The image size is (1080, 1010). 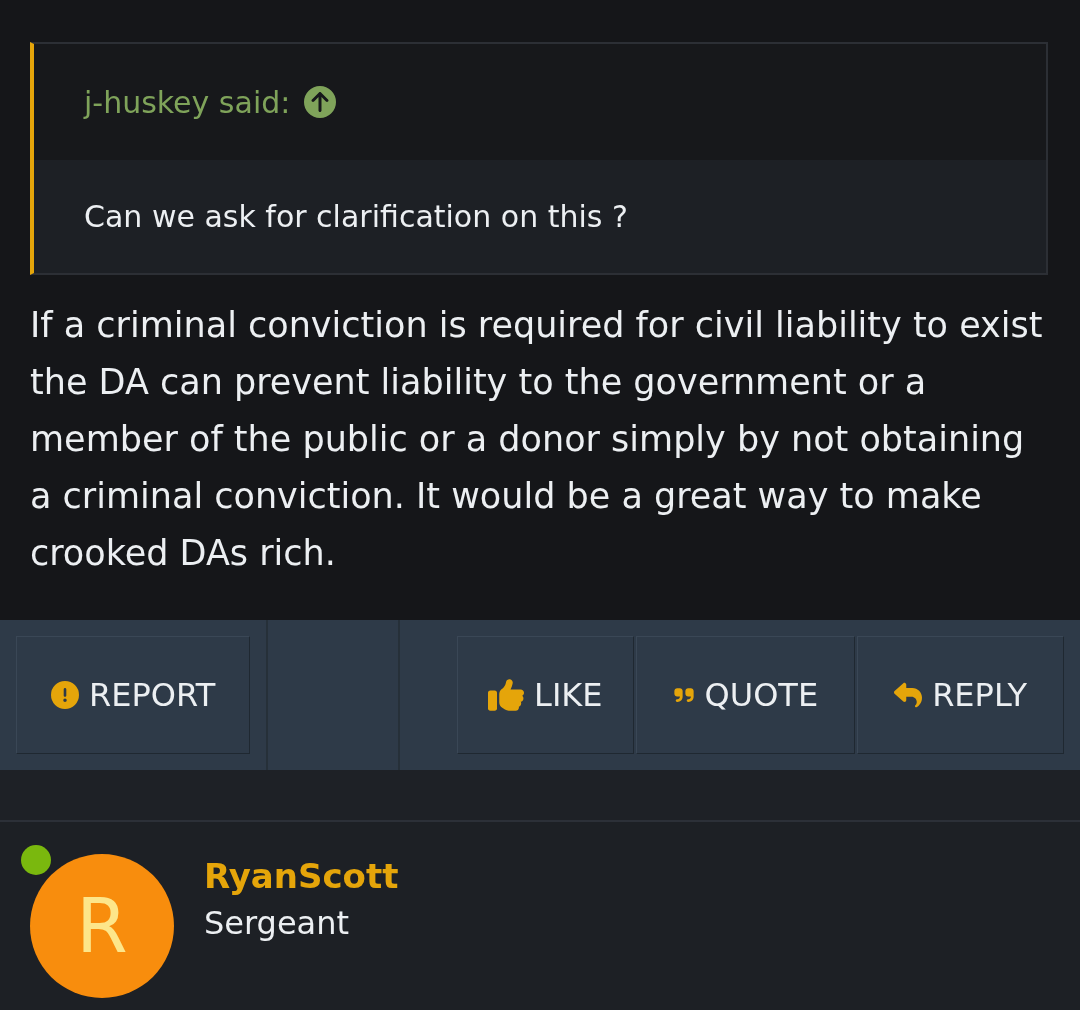 What do you see at coordinates (301, 876) in the screenshot?
I see `username: RyanScott` at bounding box center [301, 876].